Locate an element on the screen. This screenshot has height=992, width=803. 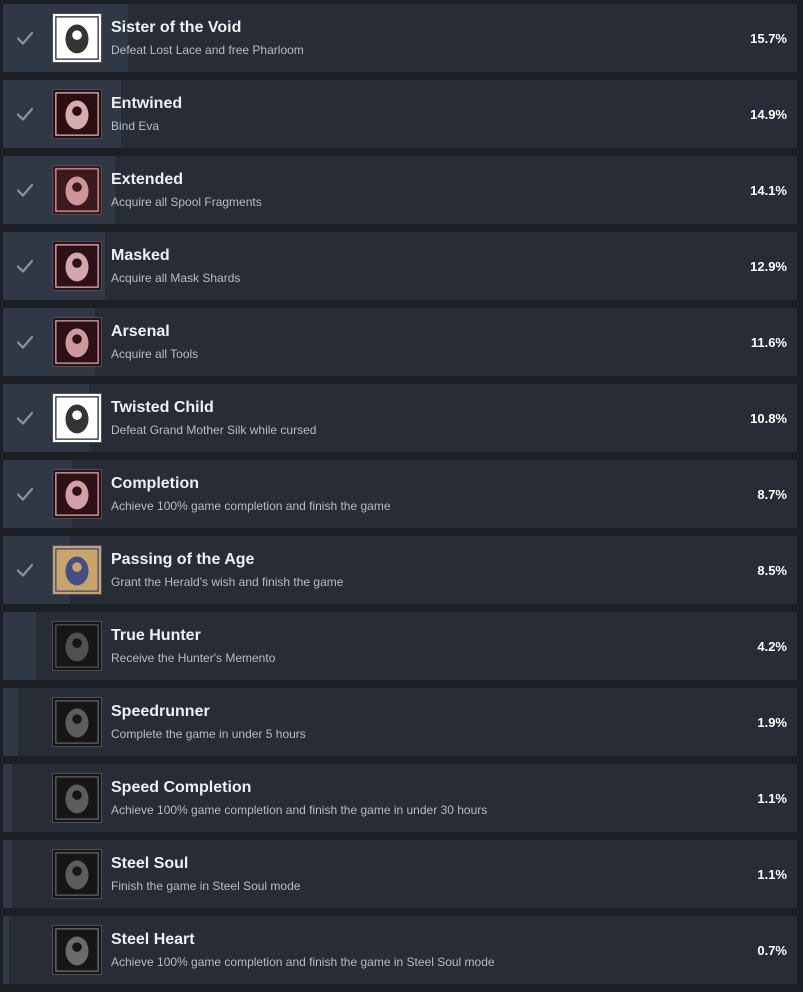
steel-soul-icon is located at coordinates (77, 874).